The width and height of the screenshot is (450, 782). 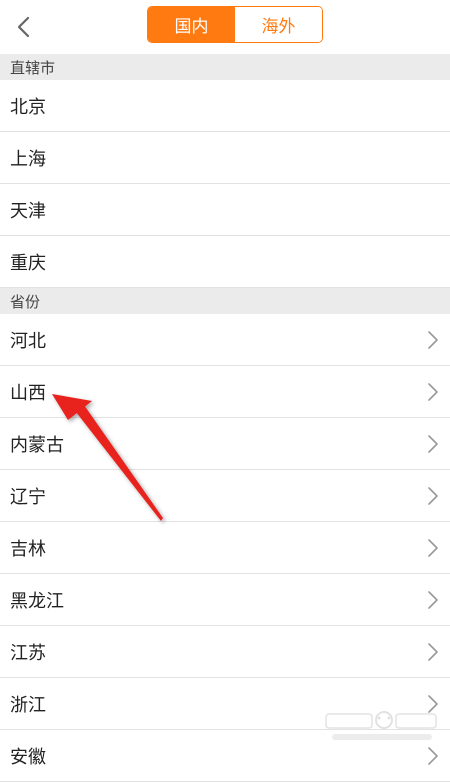 What do you see at coordinates (28, 341) in the screenshot?
I see `list-item-label: 河北` at bounding box center [28, 341].